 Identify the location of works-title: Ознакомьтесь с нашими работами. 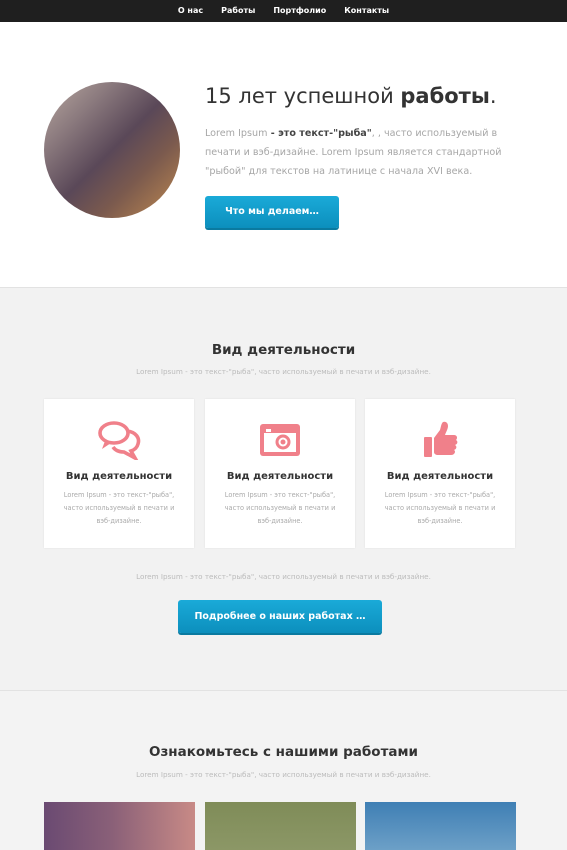
(283, 752).